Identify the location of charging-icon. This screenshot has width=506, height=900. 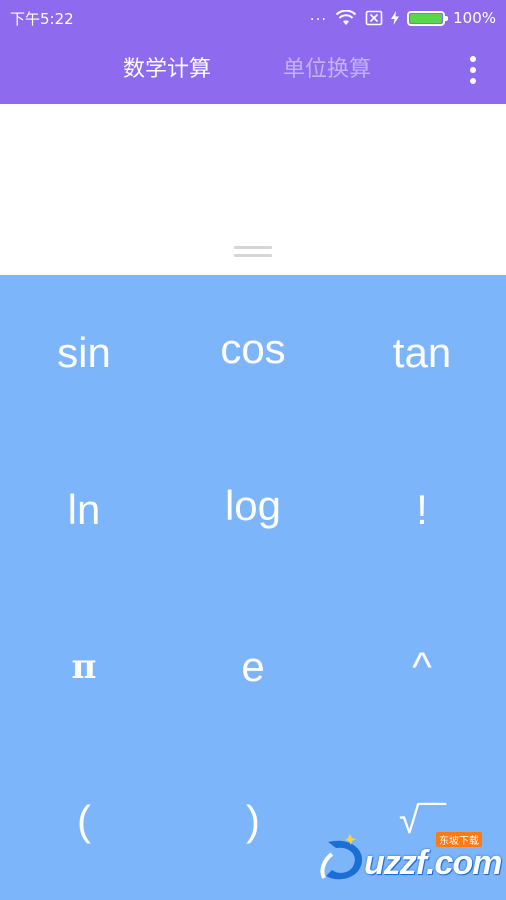
(395, 18).